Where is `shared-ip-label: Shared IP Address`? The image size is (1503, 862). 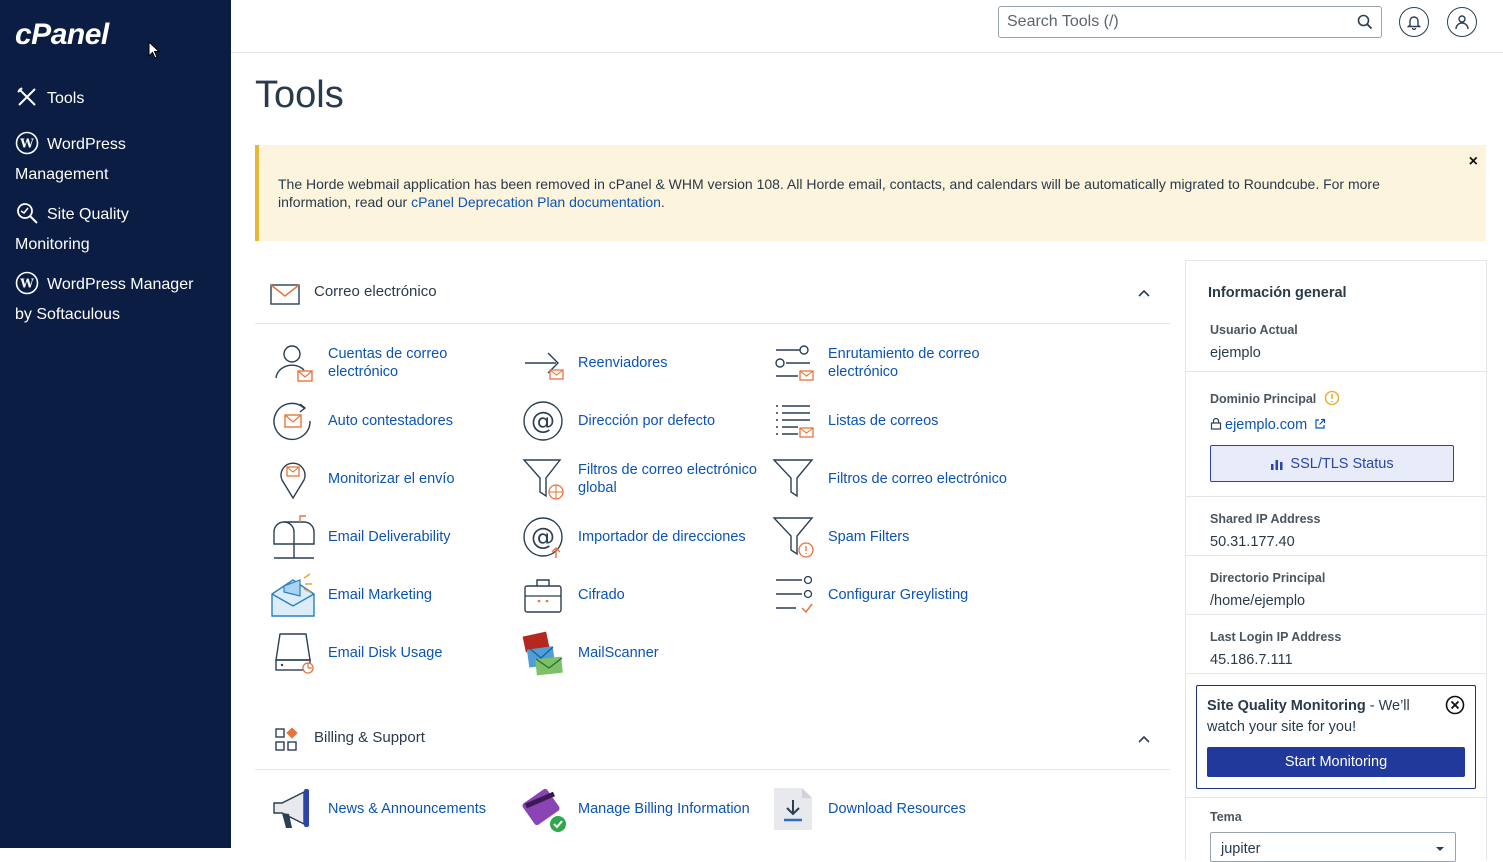
shared-ip-label: Shared IP Address is located at coordinates (1265, 519).